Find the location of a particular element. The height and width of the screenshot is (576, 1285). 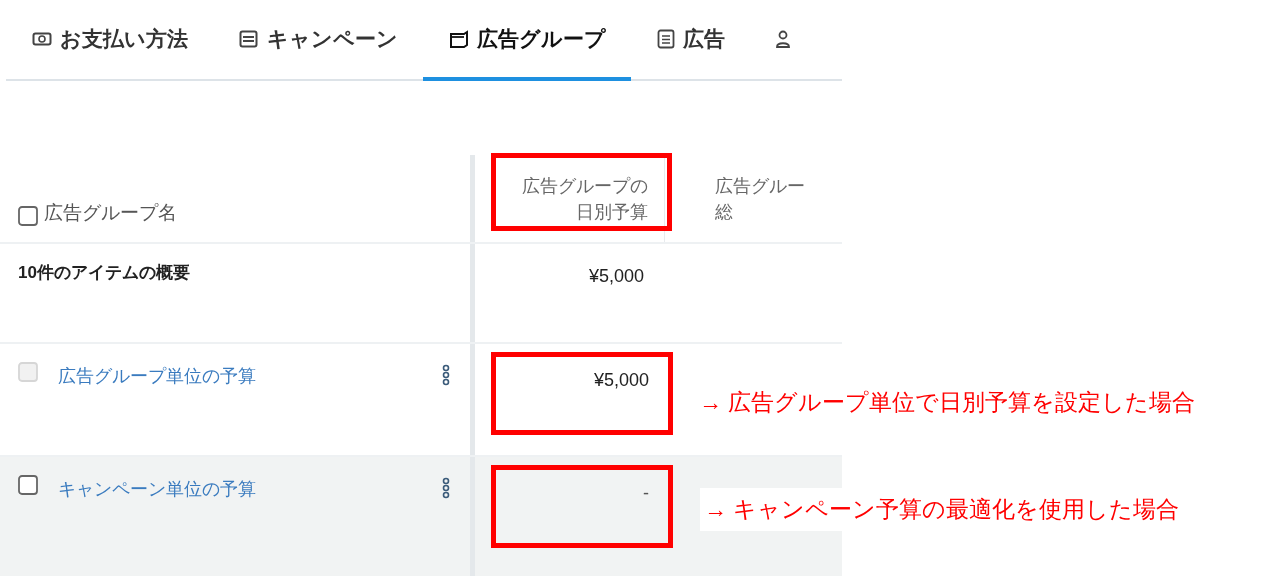

column-header: 広告グループ名 is located at coordinates (110, 213).